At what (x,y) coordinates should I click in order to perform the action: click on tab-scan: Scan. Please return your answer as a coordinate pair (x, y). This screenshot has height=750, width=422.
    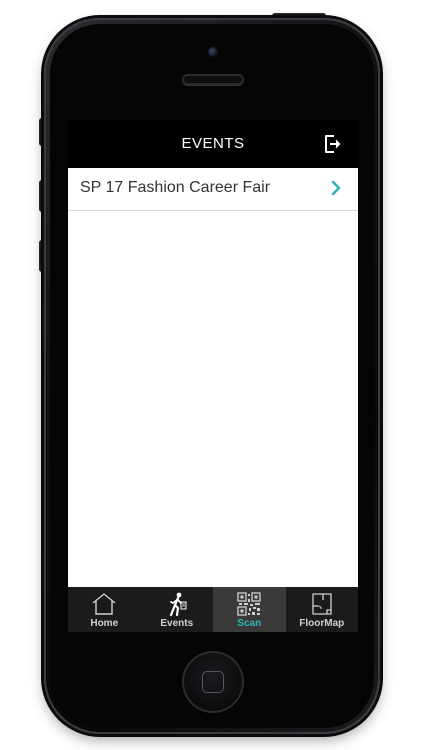
    Looking at the image, I should click on (249, 609).